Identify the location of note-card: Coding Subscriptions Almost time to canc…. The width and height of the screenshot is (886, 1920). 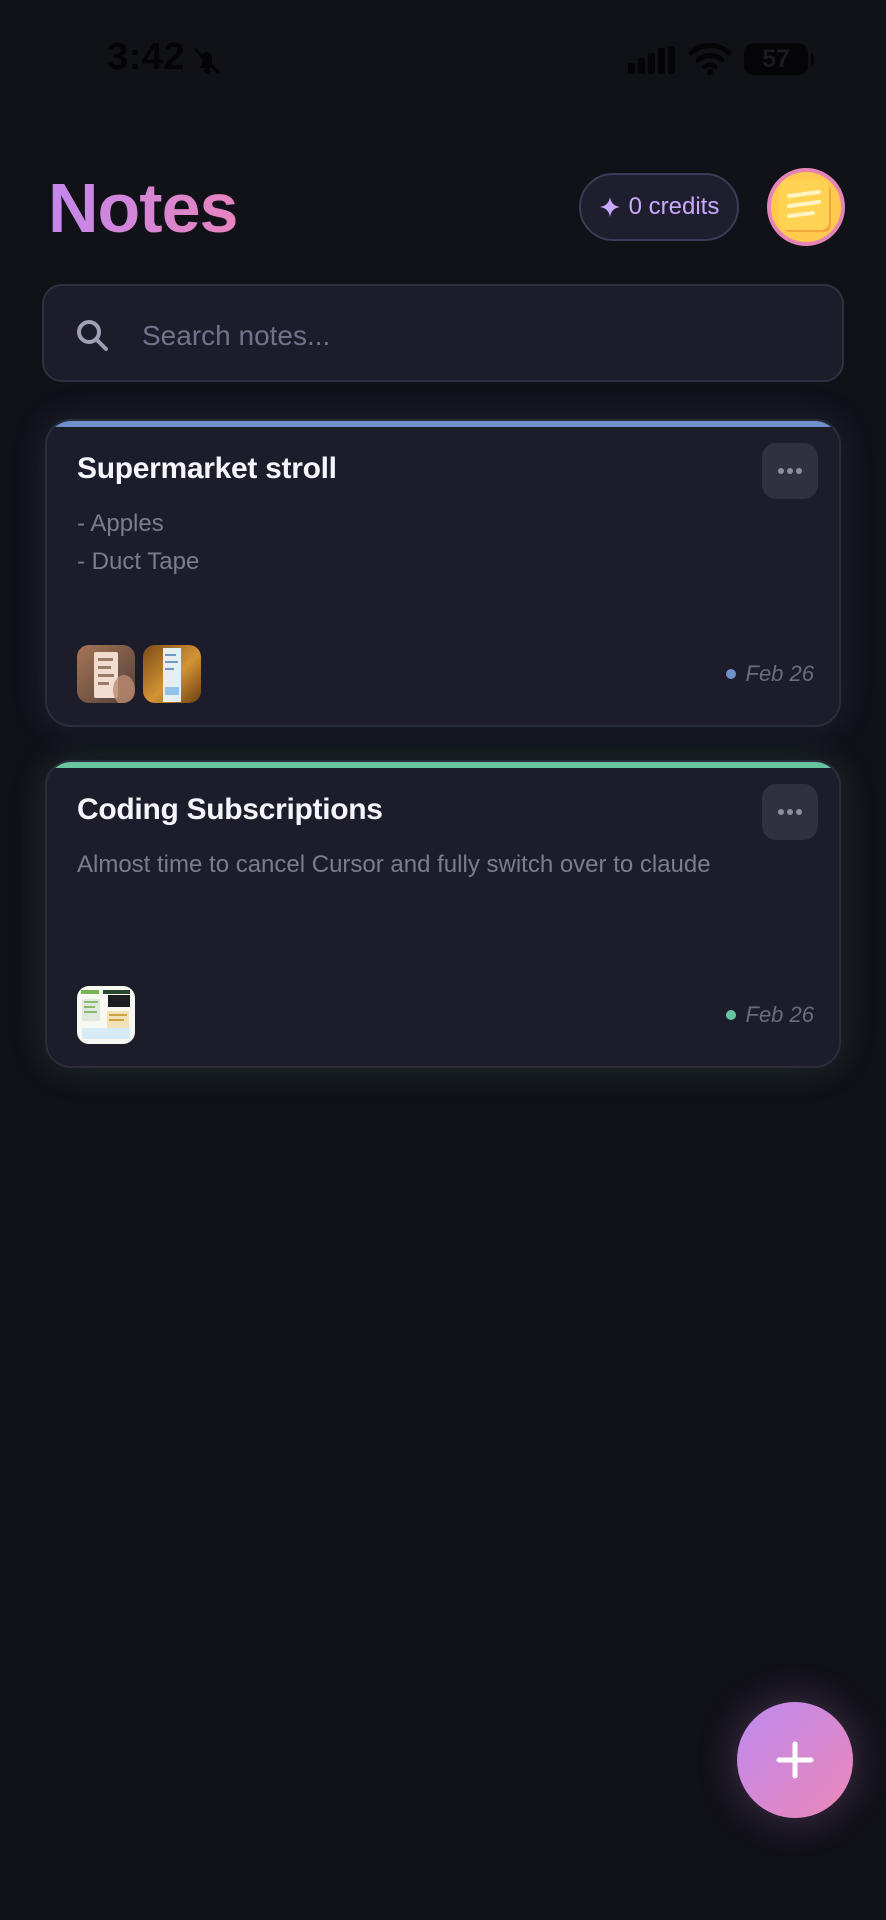
(443, 914).